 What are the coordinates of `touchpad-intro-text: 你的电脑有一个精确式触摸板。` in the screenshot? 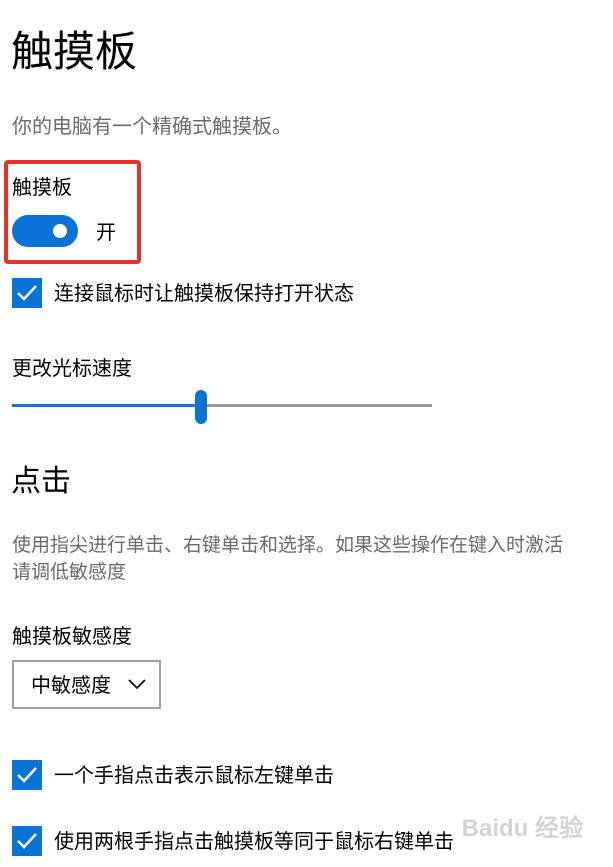 It's located at (152, 126).